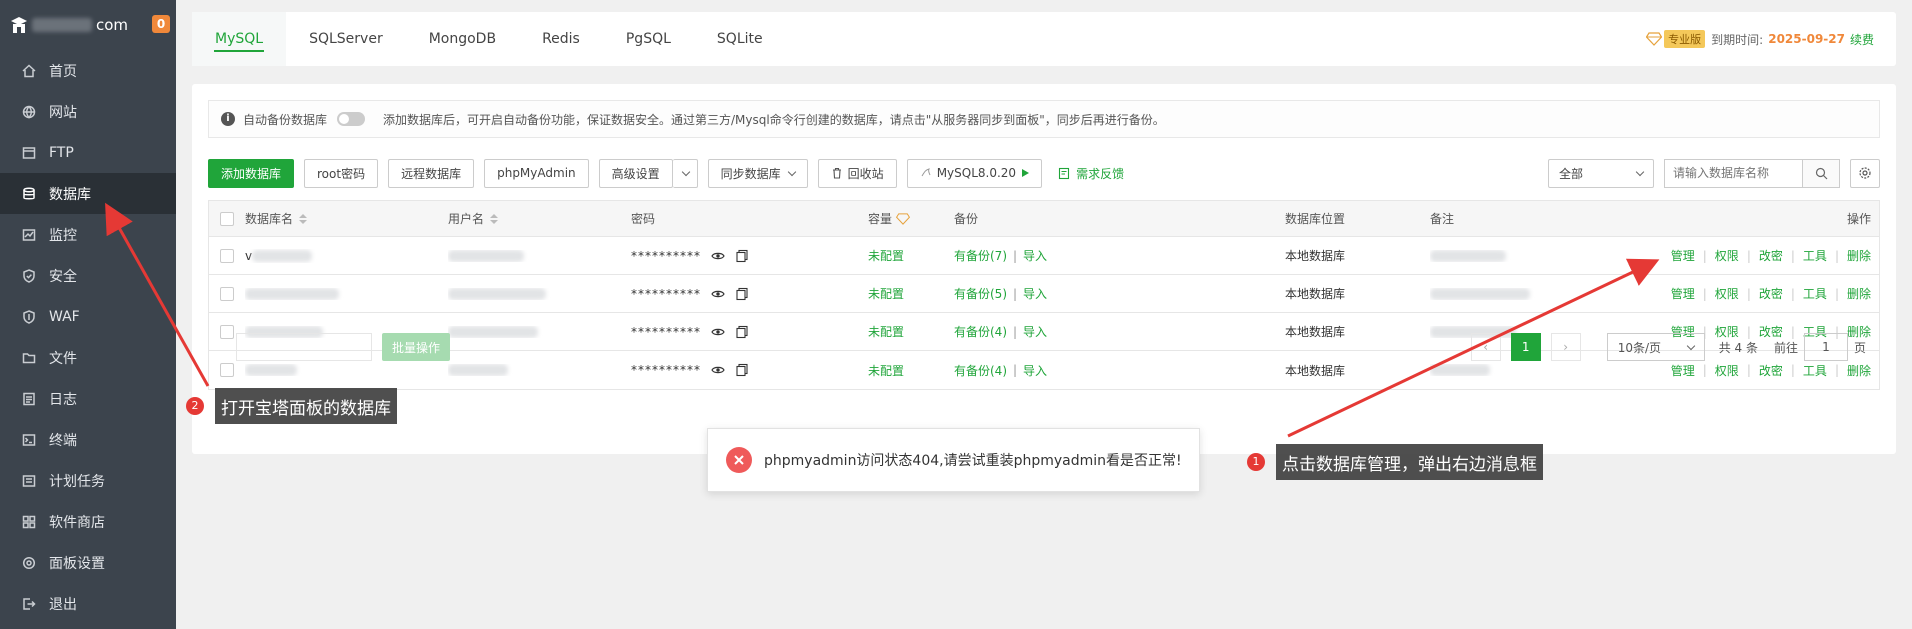  Describe the element at coordinates (1565, 347) in the screenshot. I see `next-page-button: ›` at that location.